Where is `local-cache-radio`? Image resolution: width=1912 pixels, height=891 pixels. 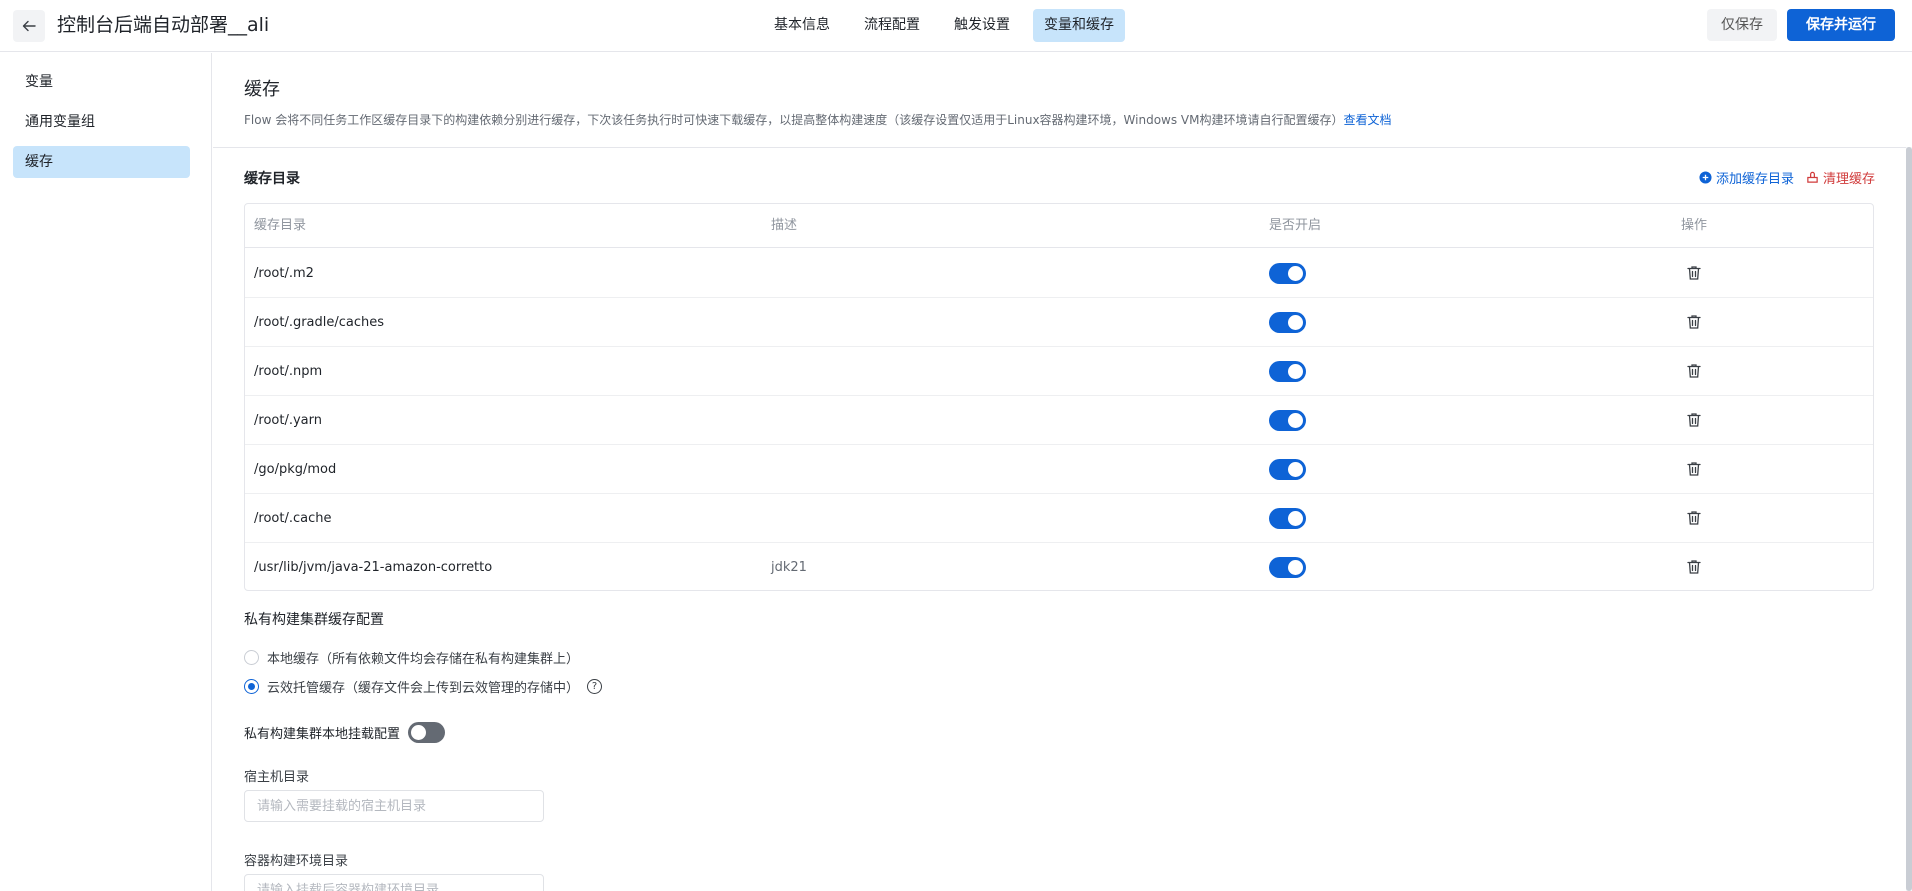
local-cache-radio is located at coordinates (251, 657).